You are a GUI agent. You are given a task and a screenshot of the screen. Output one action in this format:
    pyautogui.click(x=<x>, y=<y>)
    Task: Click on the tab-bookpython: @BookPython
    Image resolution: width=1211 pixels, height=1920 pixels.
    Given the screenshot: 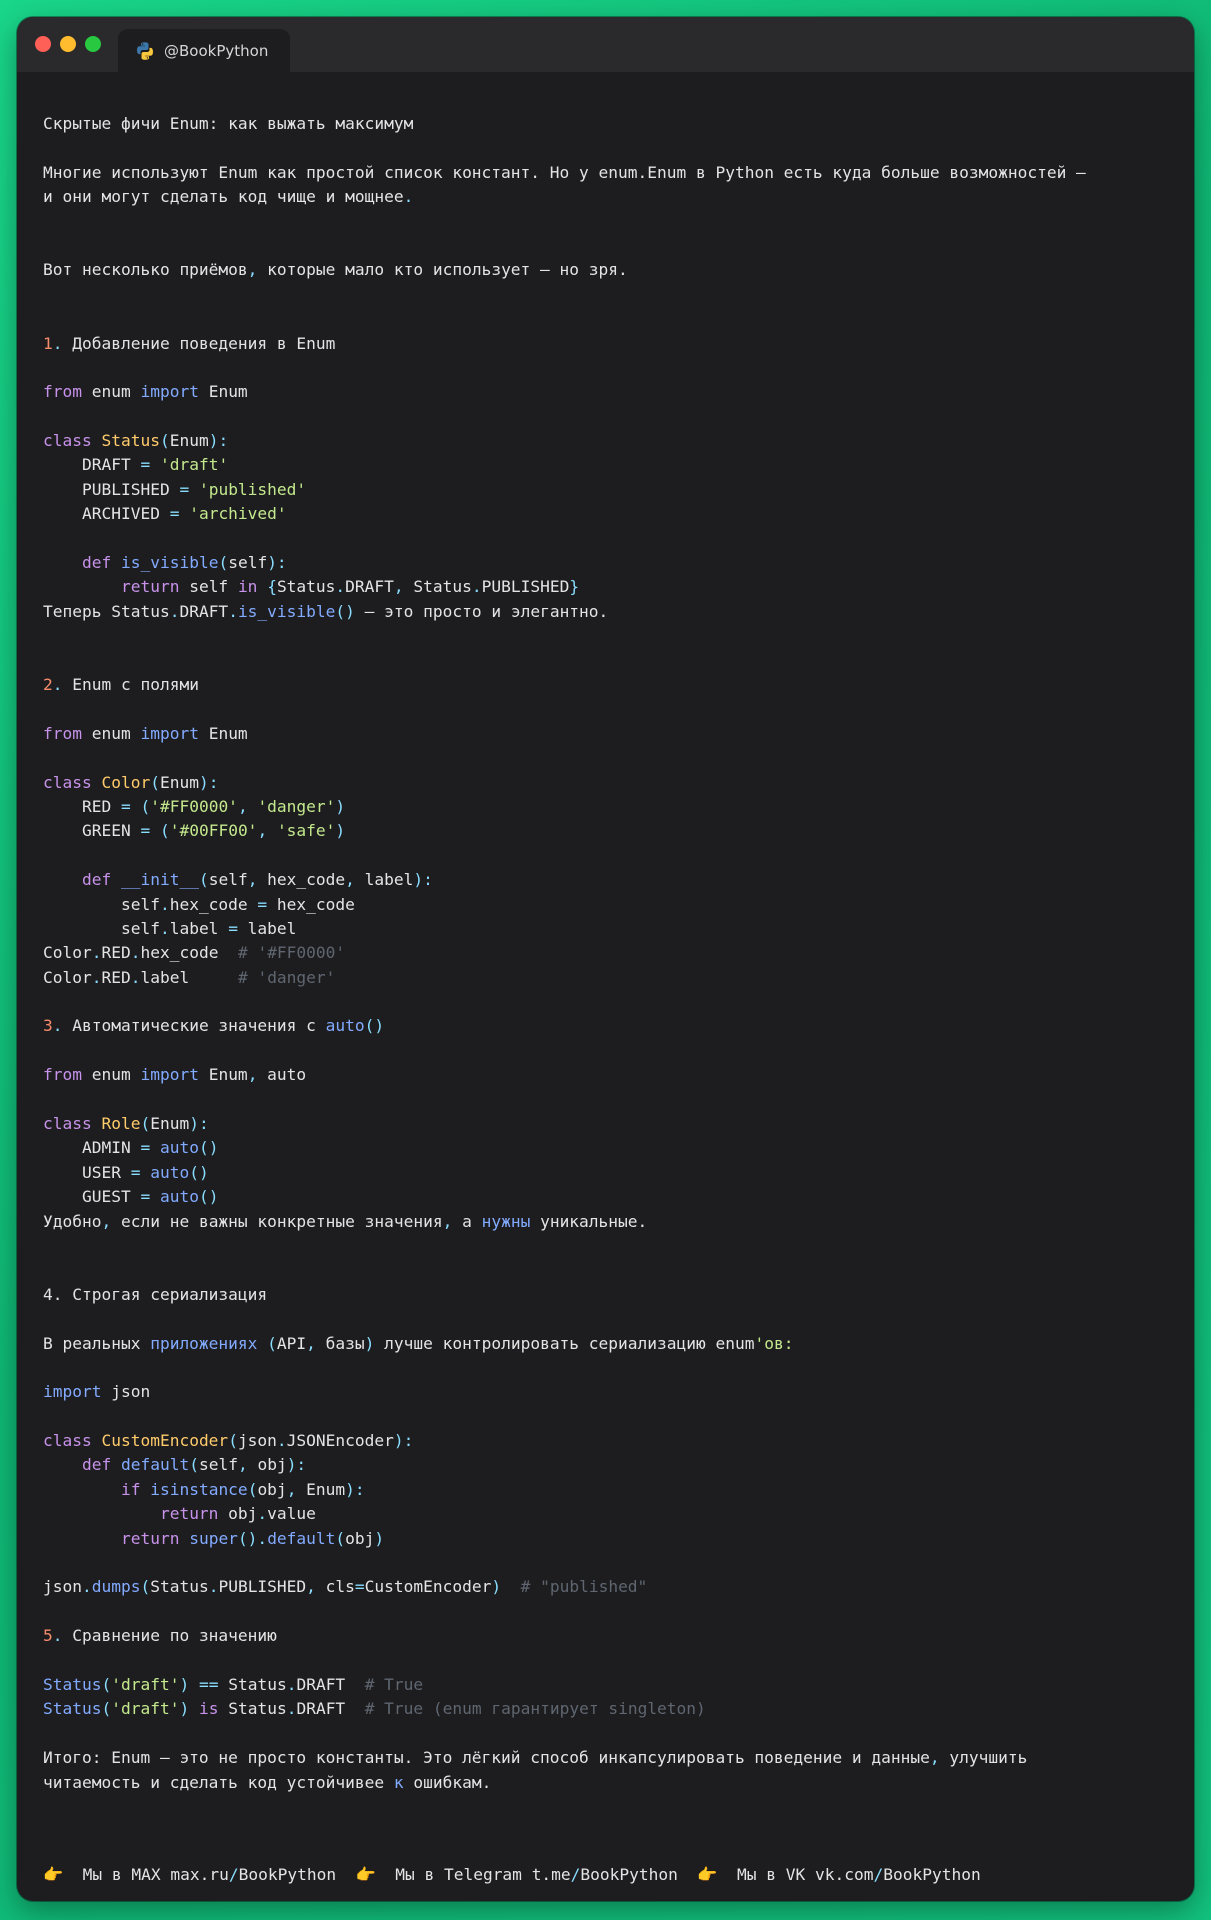 What is the action you would take?
    pyautogui.click(x=204, y=50)
    